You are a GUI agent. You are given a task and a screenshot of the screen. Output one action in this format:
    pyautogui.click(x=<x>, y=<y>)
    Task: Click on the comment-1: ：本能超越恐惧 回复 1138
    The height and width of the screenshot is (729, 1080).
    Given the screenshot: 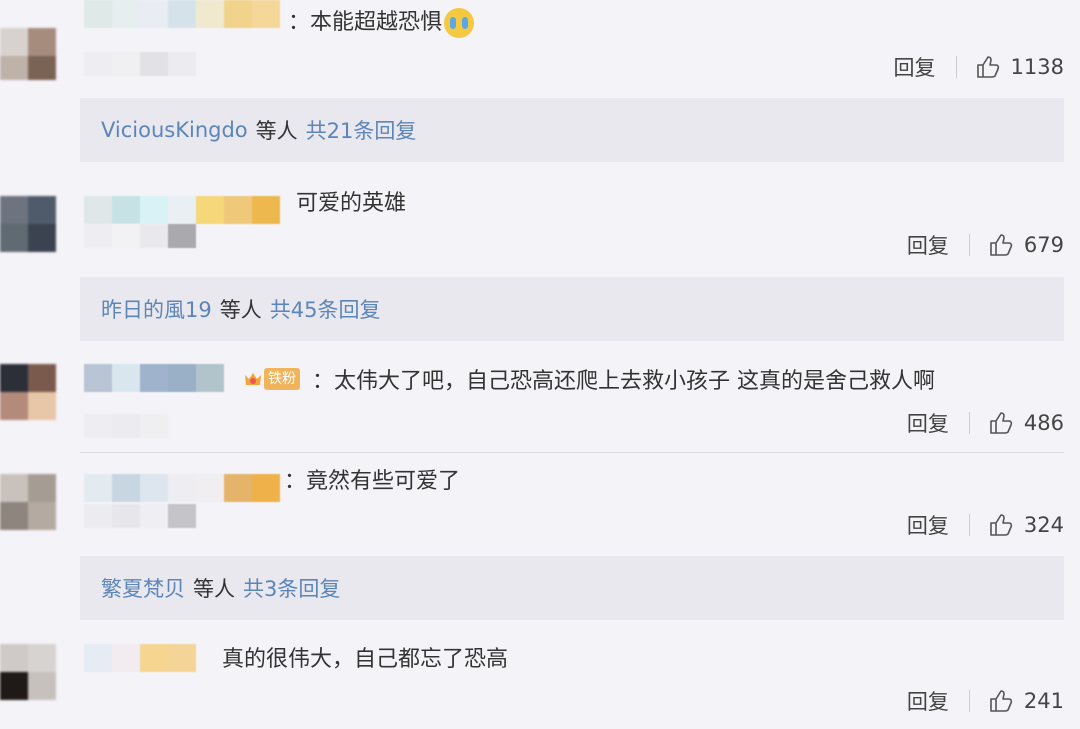 What is the action you would take?
    pyautogui.click(x=540, y=48)
    